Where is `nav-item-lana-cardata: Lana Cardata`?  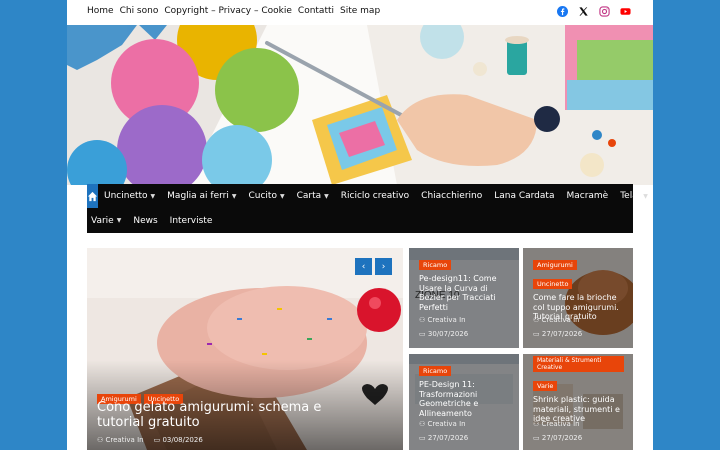
nav-item-lana-cardata: Lana Cardata is located at coordinates (524, 196).